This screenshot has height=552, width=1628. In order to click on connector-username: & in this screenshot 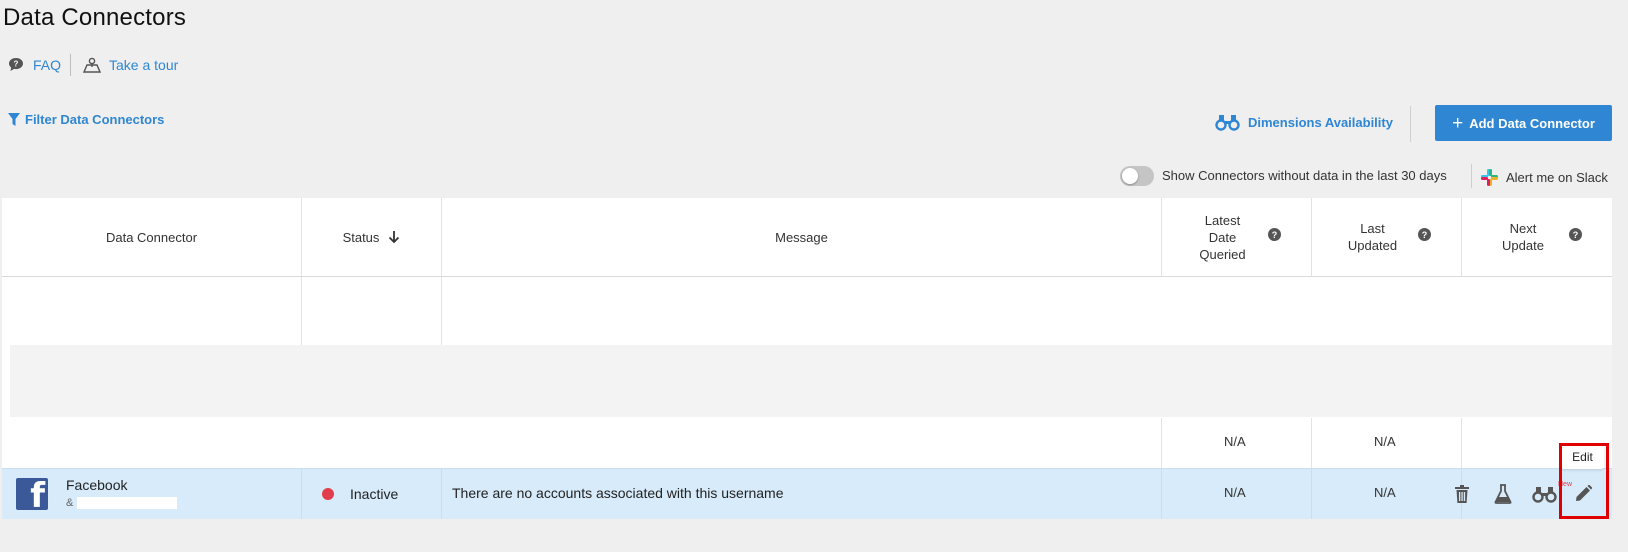, I will do `click(122, 503)`.